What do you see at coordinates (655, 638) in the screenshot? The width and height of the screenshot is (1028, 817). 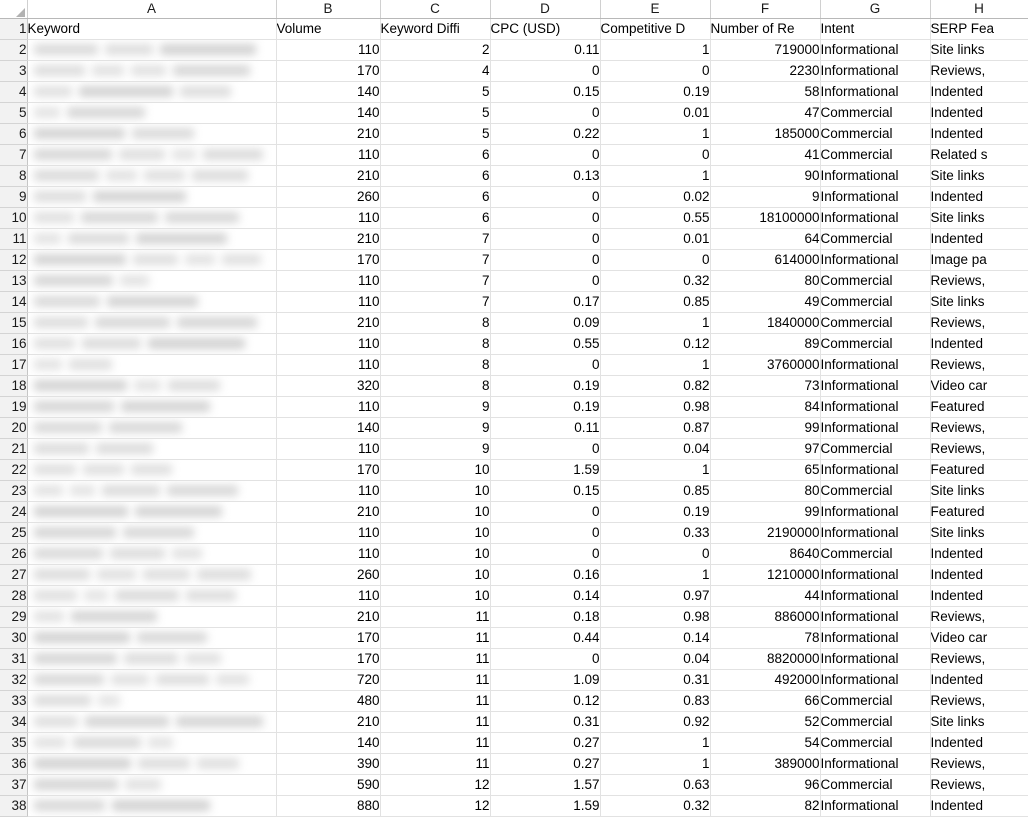 I see `competitive-density-cell: 0.14` at bounding box center [655, 638].